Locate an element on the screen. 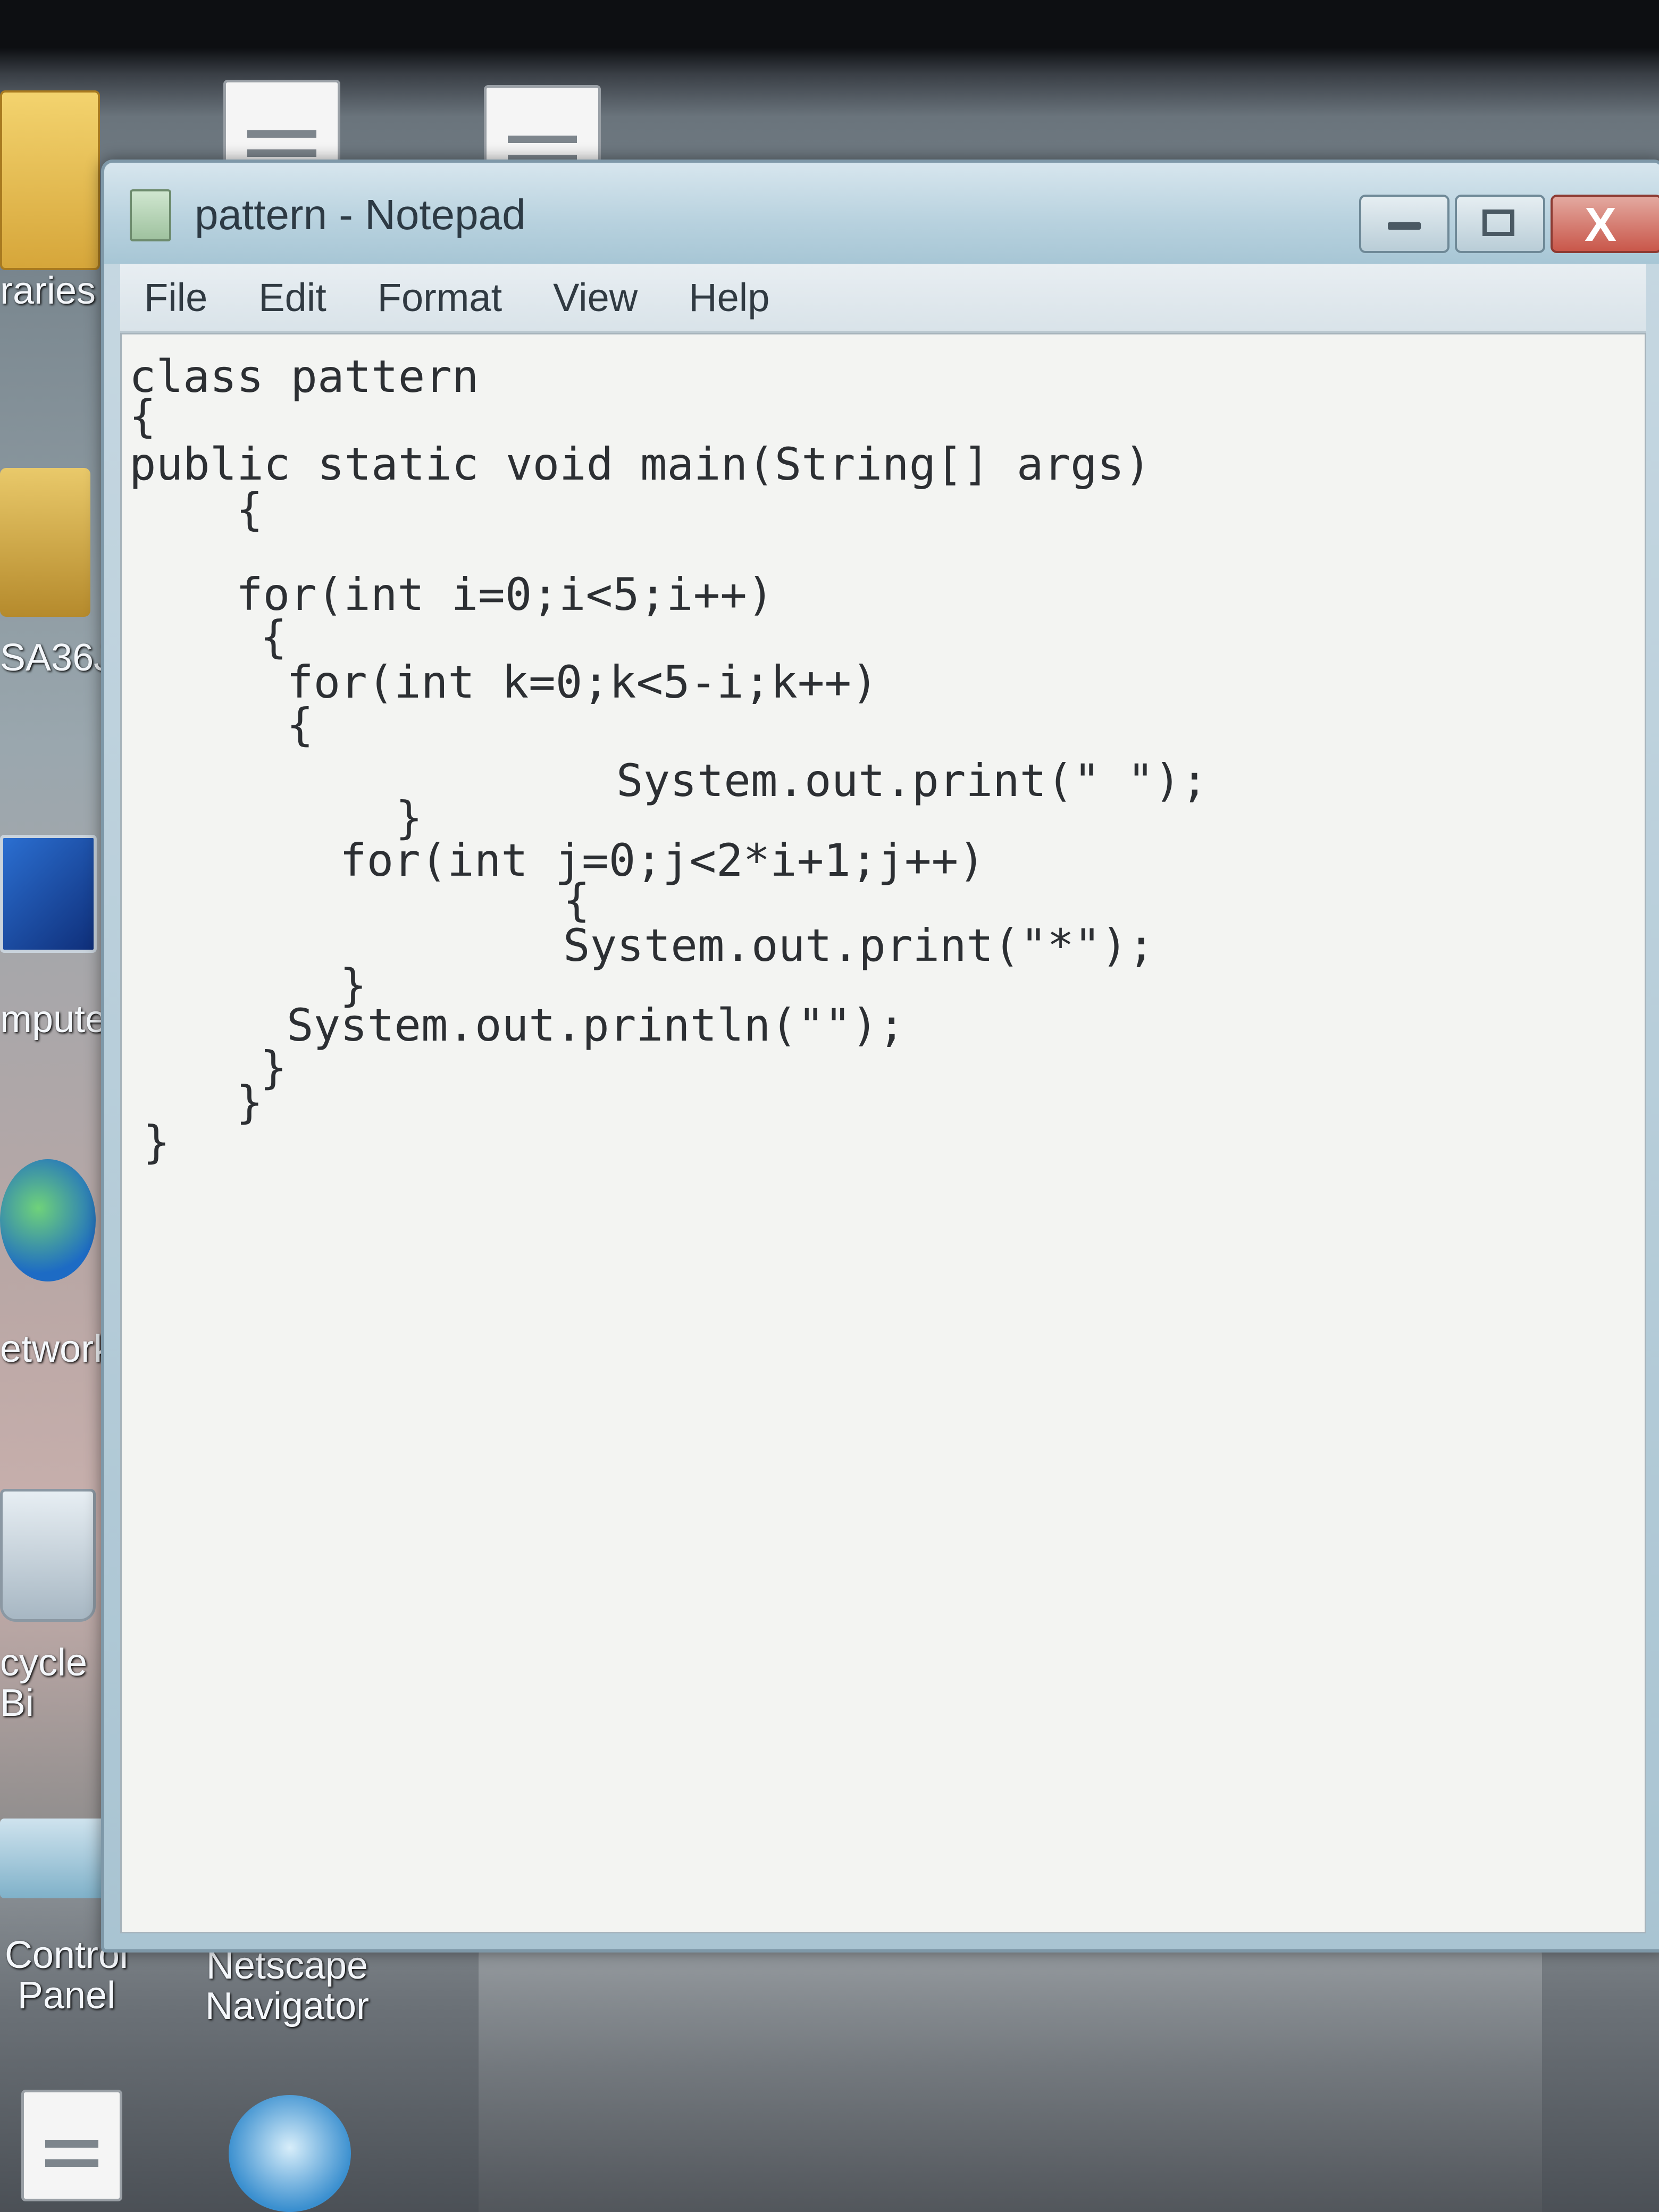 Image resolution: width=1659 pixels, height=2212 pixels. computer-icon is located at coordinates (48, 894).